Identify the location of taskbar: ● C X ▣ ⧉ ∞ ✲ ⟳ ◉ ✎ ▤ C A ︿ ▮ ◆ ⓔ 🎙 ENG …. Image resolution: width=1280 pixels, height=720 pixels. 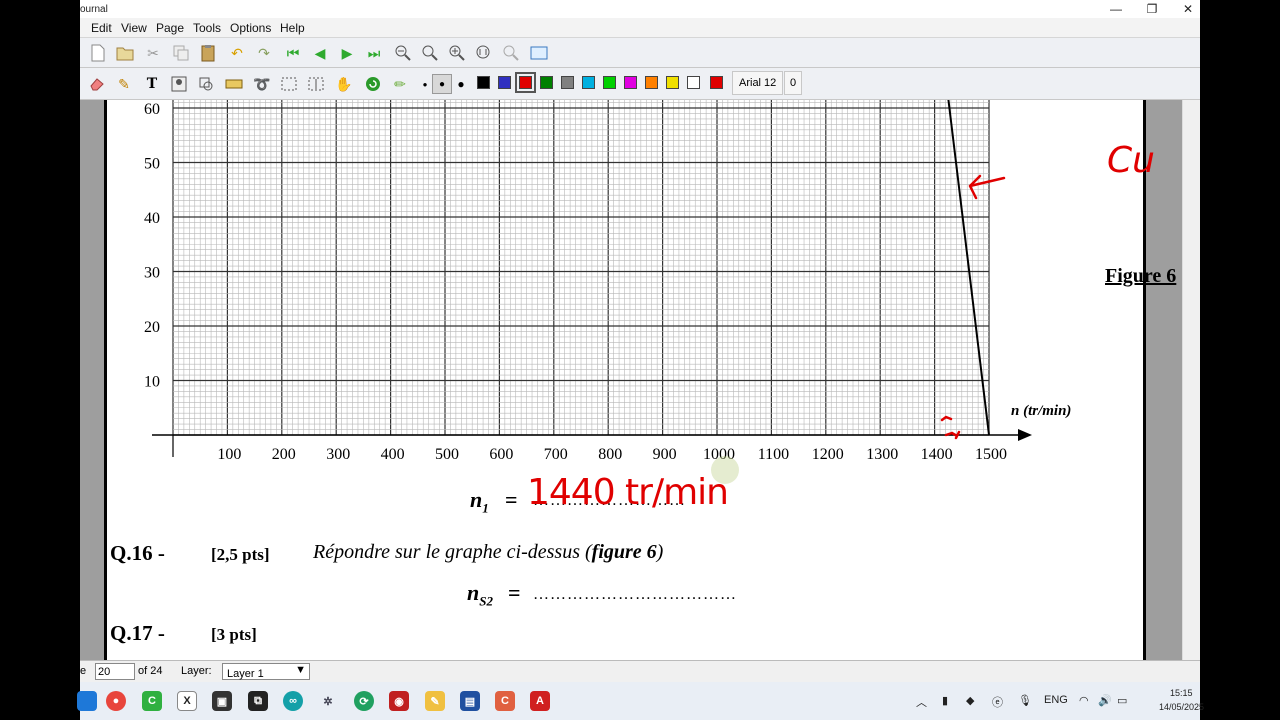
(640, 701).